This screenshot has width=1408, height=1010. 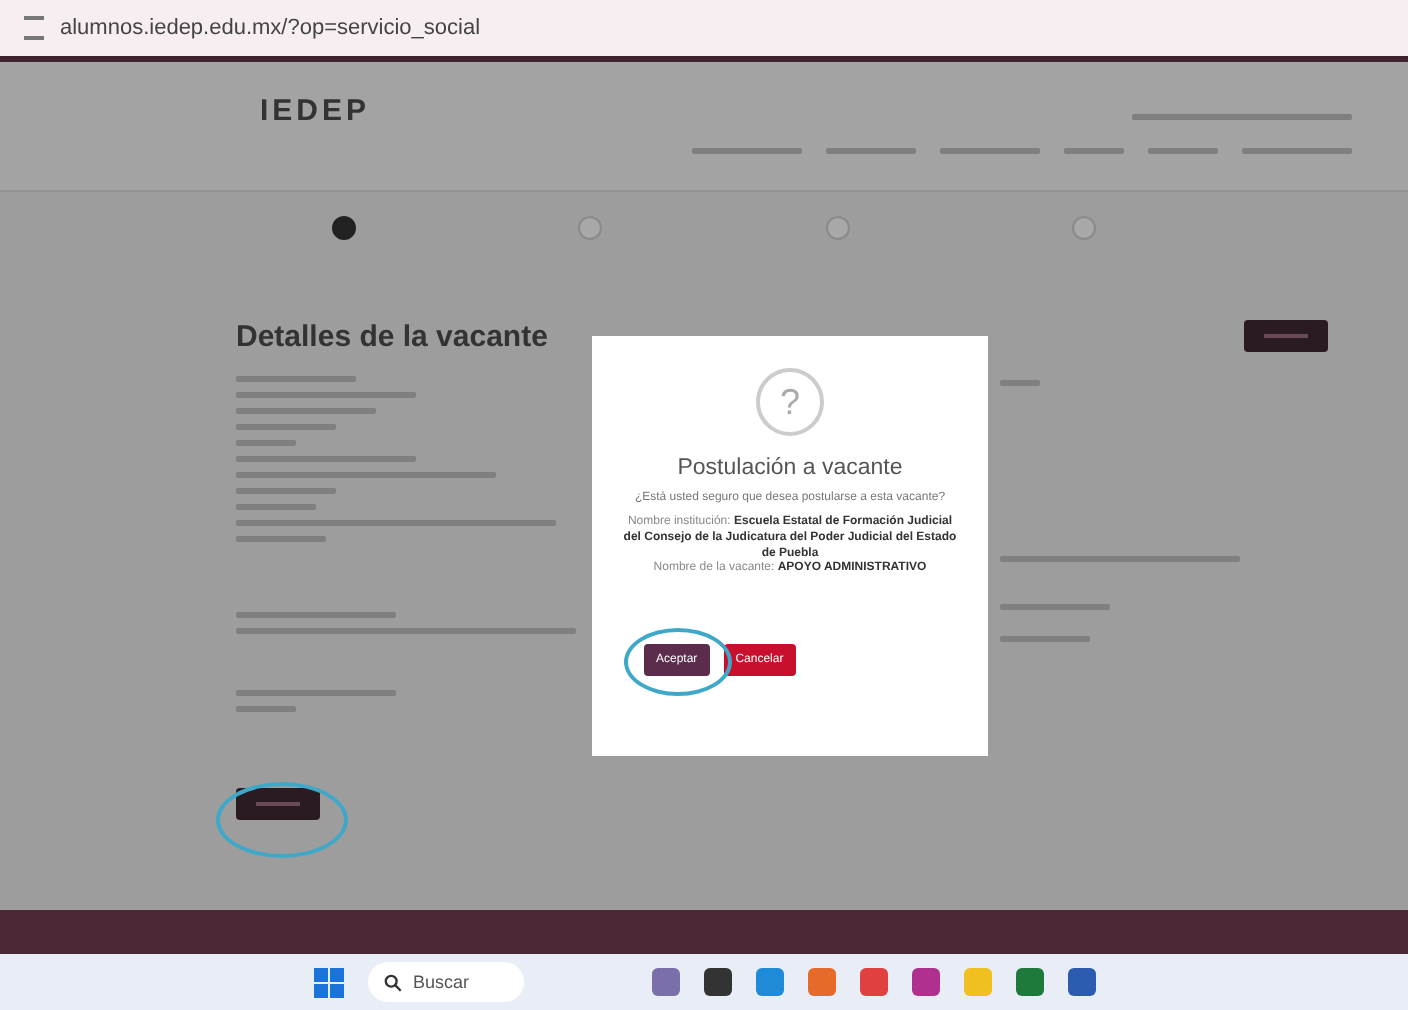 I want to click on search-icon, so click(x=392, y=982).